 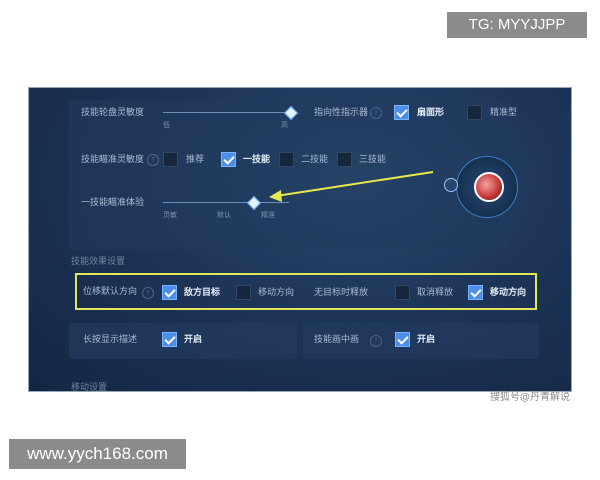 I want to click on cancel-release-label: 取消释放, so click(x=435, y=293).